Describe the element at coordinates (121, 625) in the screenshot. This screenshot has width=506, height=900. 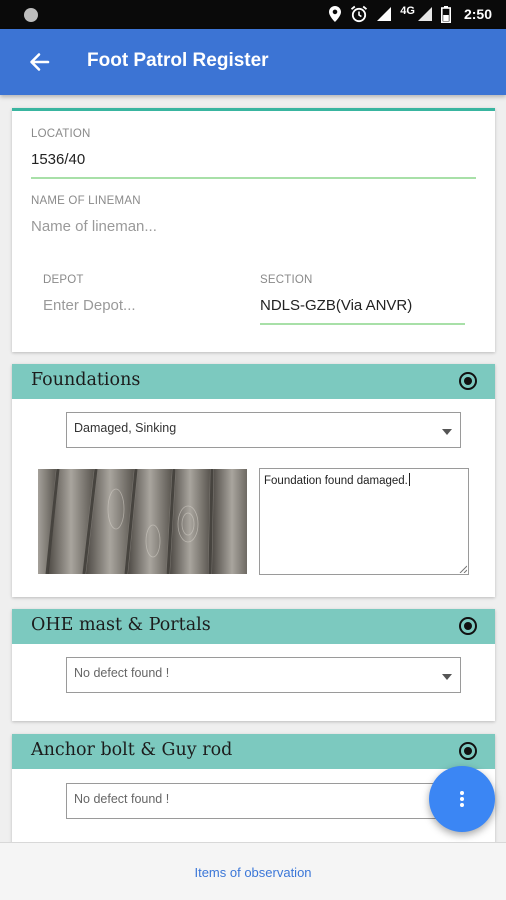
I see `section-title: OHE mast & Portals` at that location.